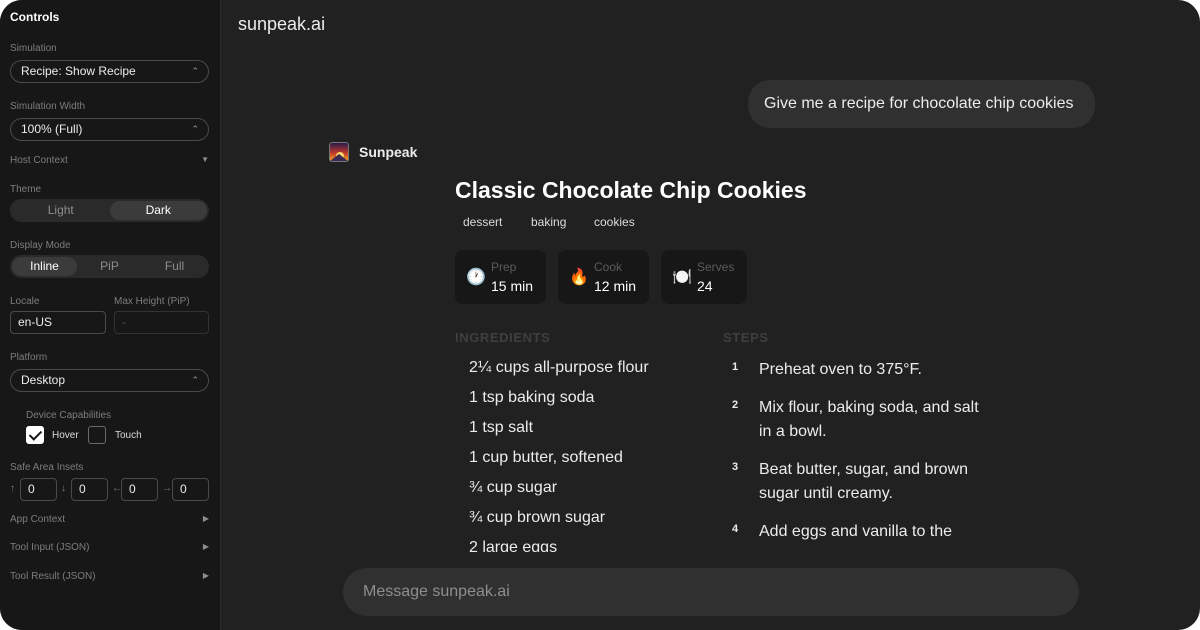 This screenshot has width=1200, height=630. I want to click on cook-time-card: 🔥 Cook 12 min, so click(603, 277).